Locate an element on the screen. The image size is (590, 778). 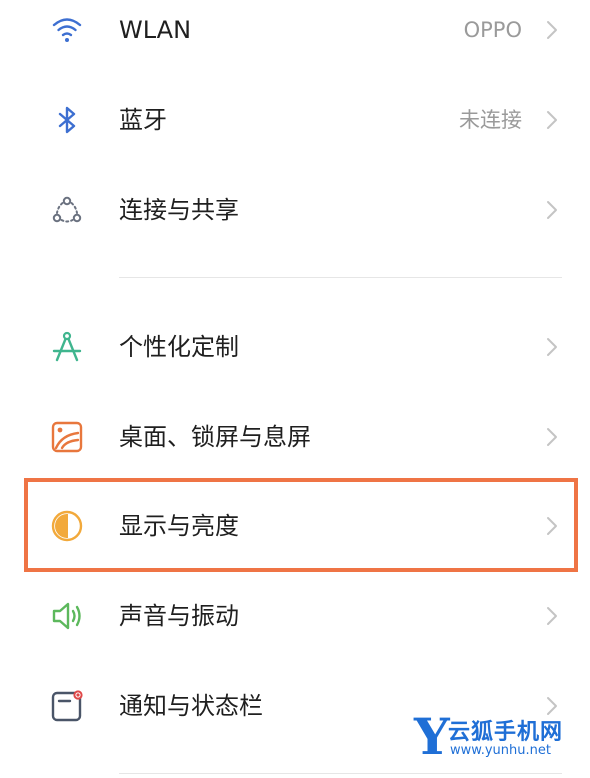
settings-item-label: WLAN is located at coordinates (155, 30).